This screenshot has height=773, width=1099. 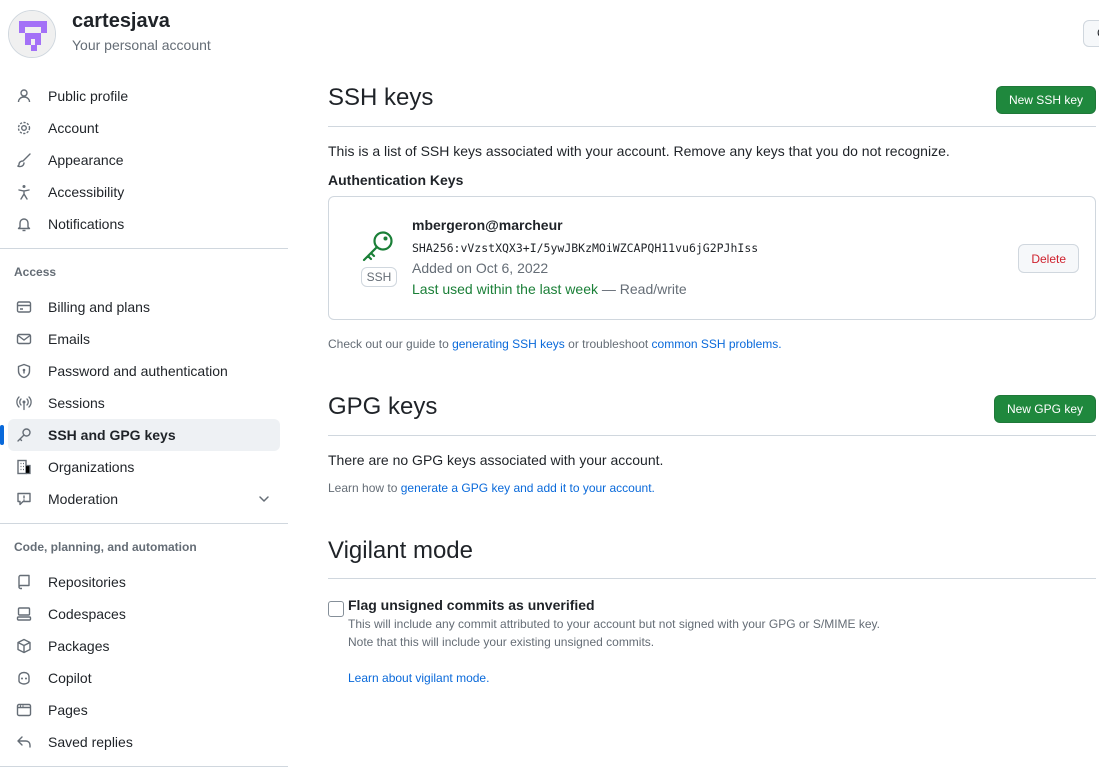 I want to click on chevron-down-icon, so click(x=264, y=499).